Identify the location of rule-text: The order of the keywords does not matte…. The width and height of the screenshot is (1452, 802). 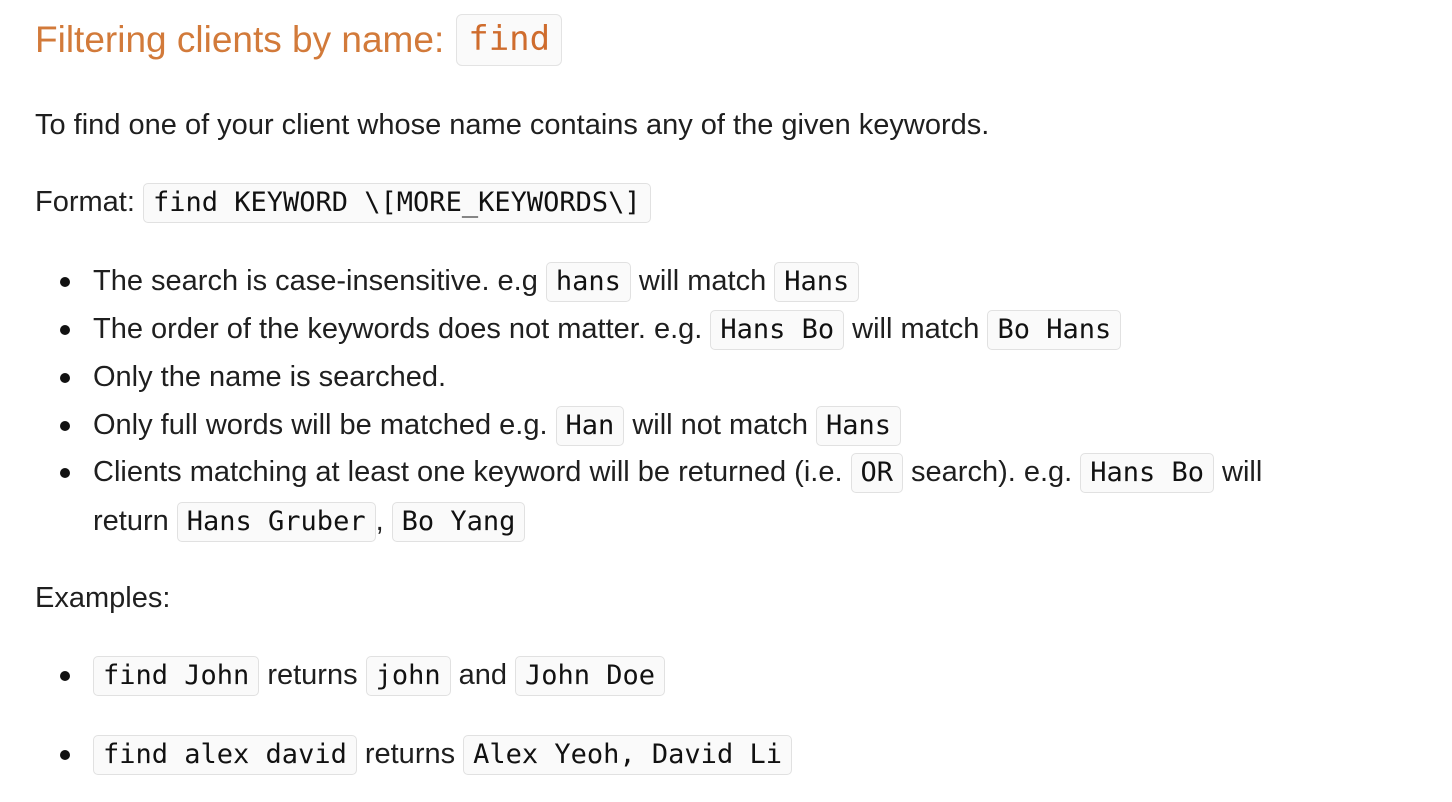
(398, 329).